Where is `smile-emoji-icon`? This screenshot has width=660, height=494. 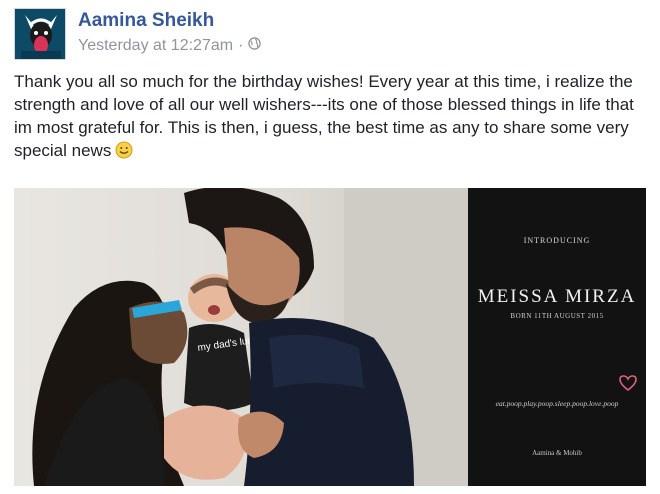 smile-emoji-icon is located at coordinates (124, 153).